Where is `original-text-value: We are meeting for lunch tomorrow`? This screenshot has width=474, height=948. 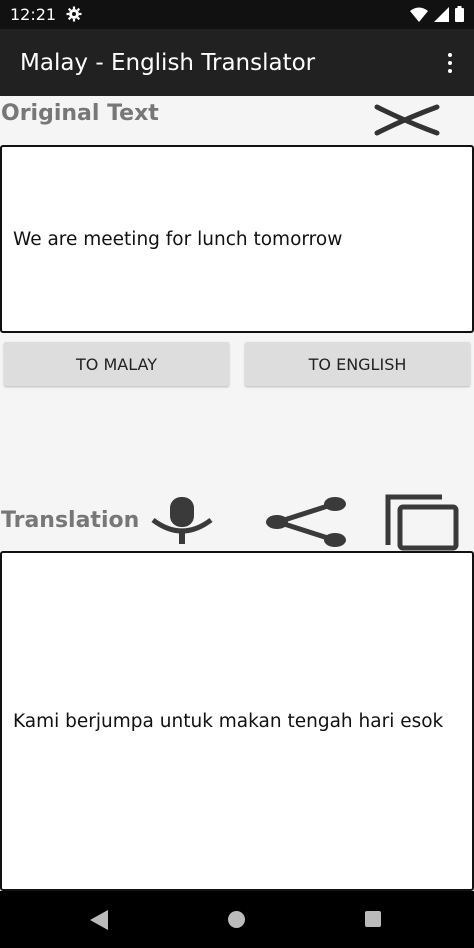
original-text-value: We are meeting for lunch tomorrow is located at coordinates (178, 239).